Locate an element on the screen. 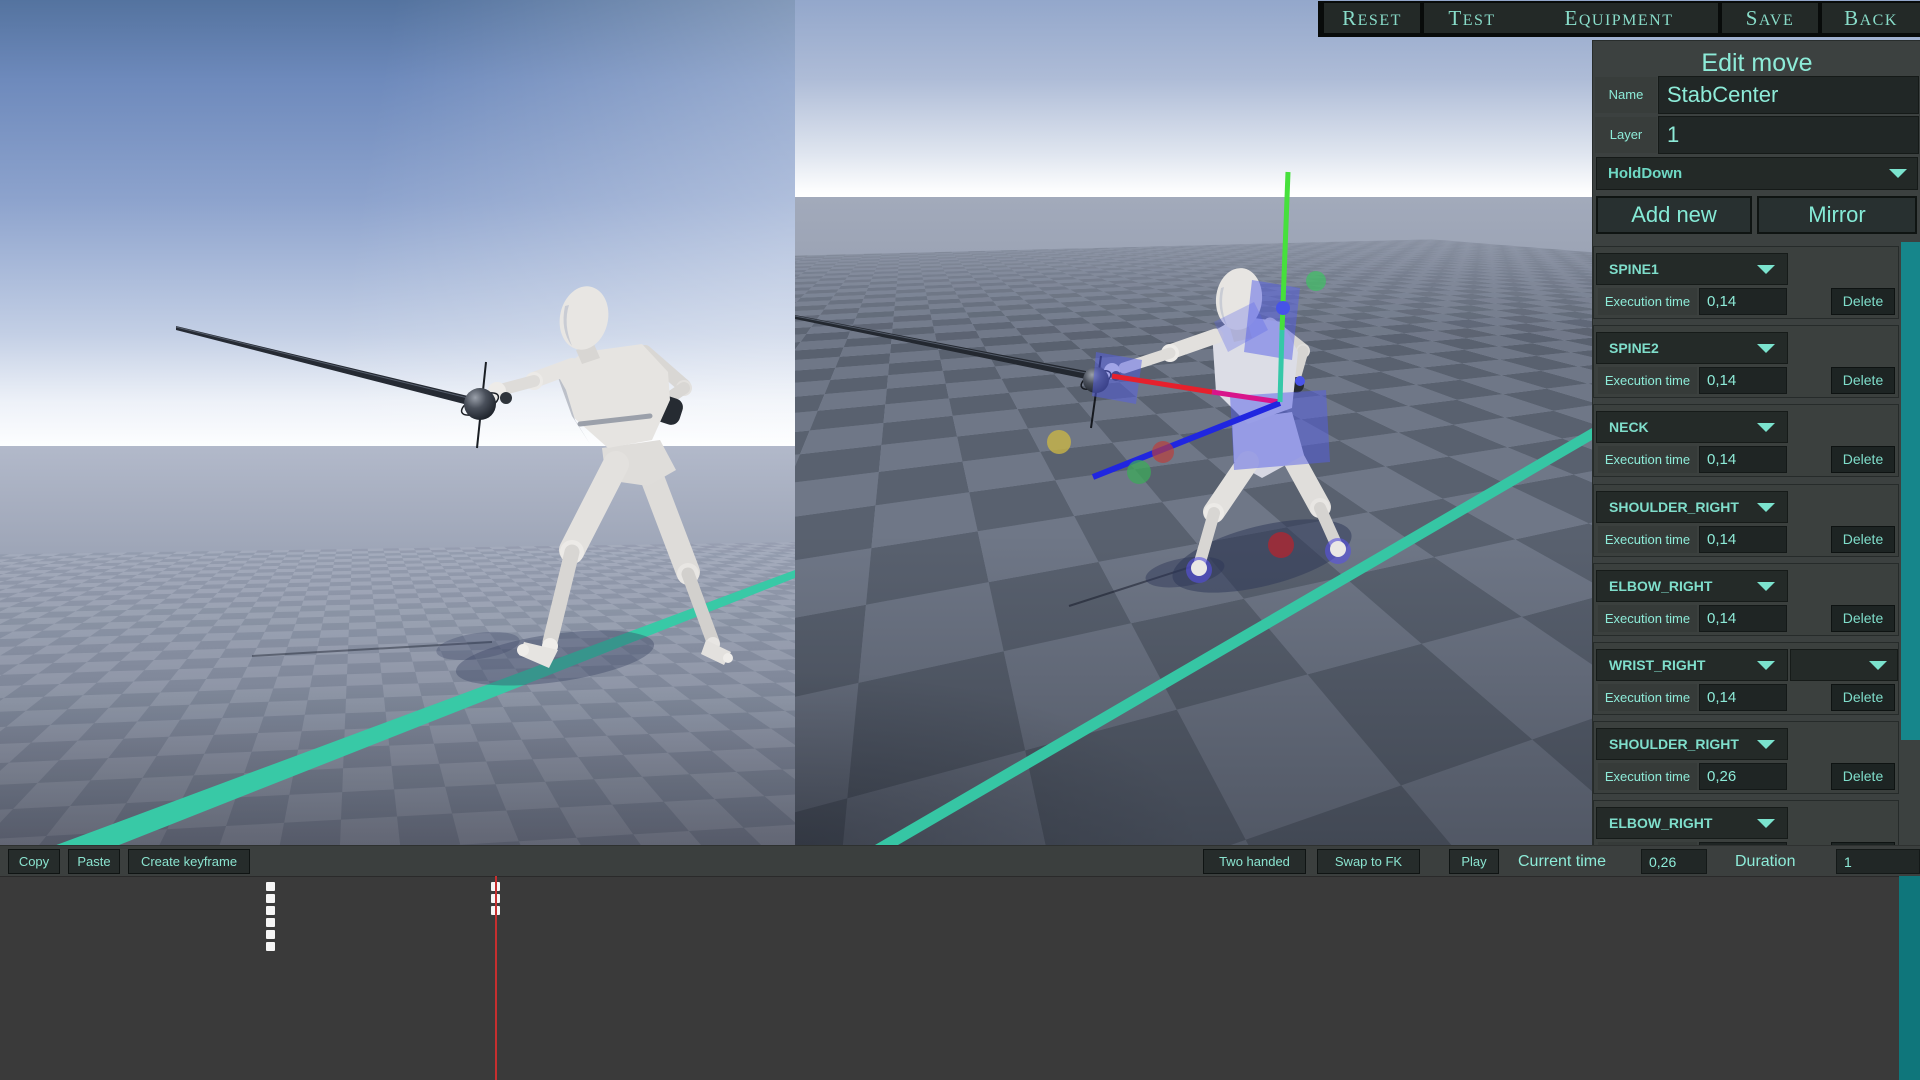 The image size is (1920, 1080). copy-button: Copy is located at coordinates (34, 861).